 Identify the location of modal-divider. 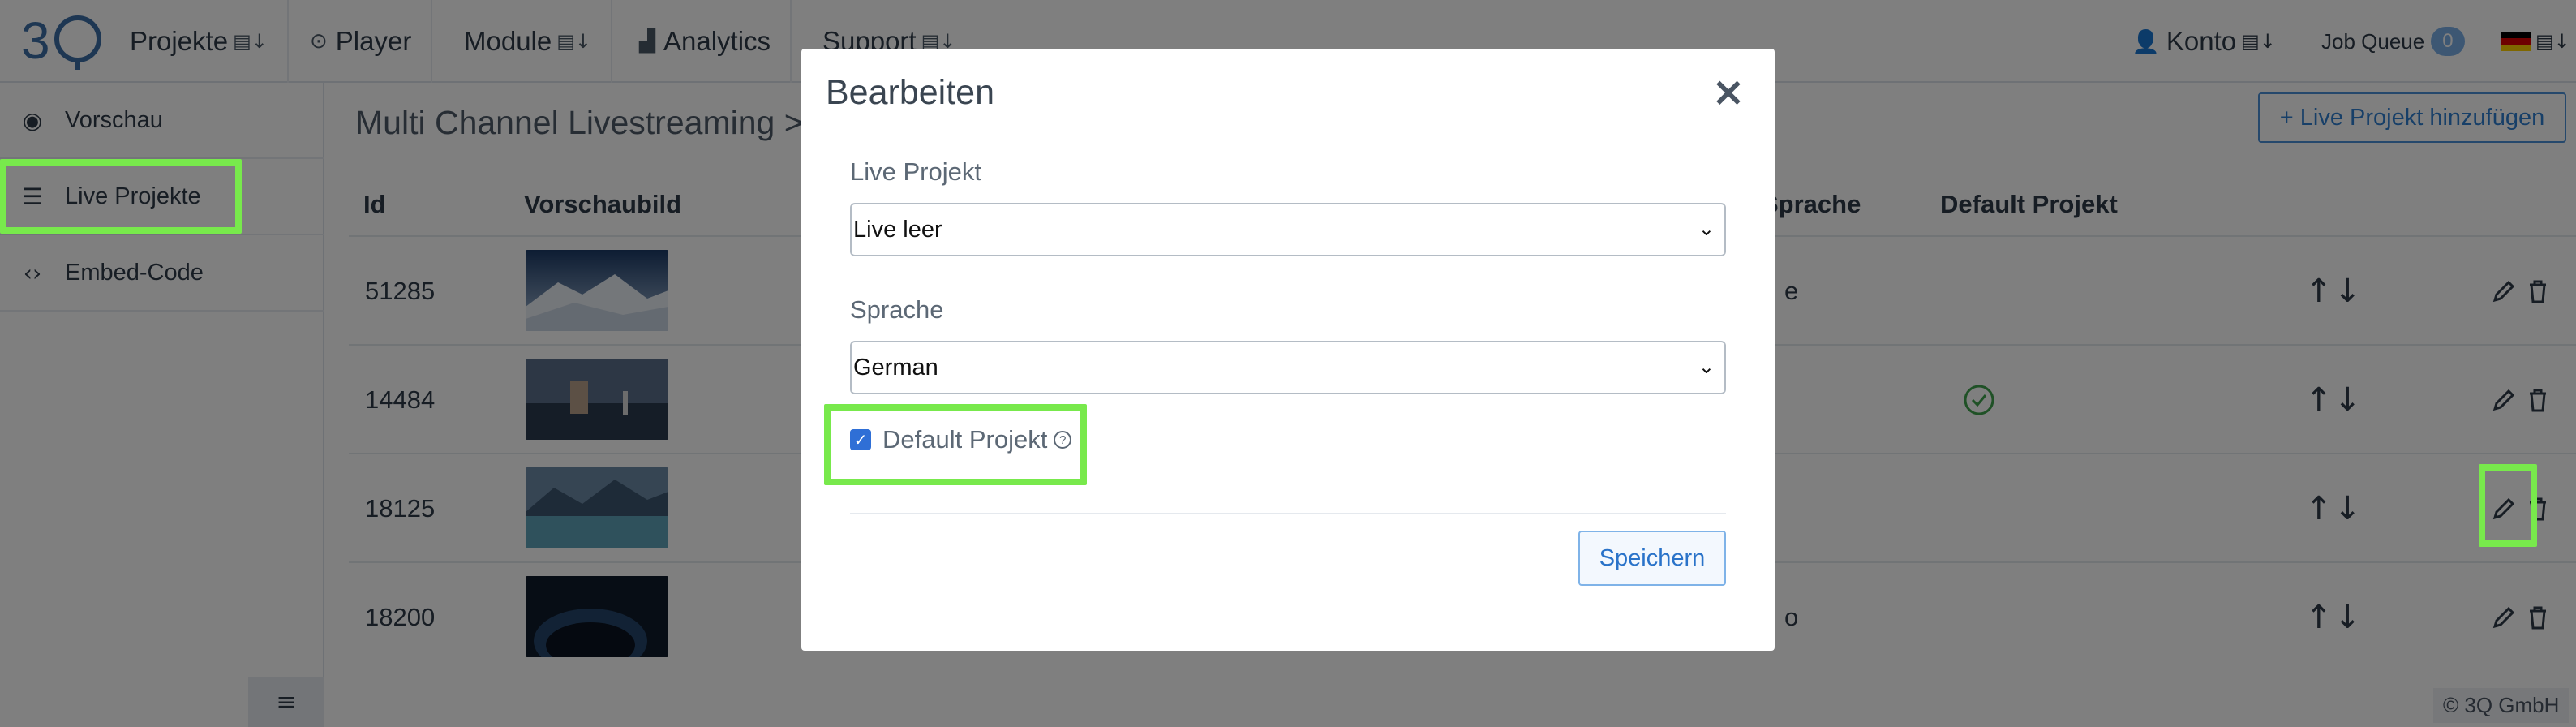
(1288, 513).